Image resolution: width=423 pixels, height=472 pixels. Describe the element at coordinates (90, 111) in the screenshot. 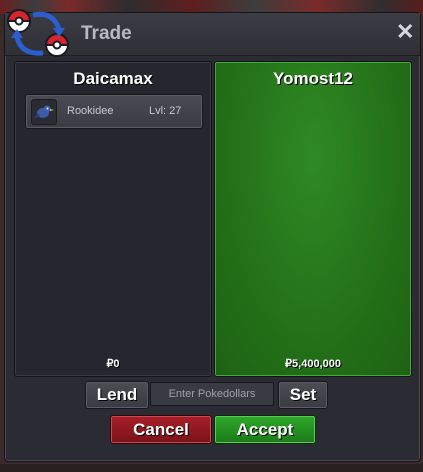

I see `pokemon-name: Rookidee` at that location.